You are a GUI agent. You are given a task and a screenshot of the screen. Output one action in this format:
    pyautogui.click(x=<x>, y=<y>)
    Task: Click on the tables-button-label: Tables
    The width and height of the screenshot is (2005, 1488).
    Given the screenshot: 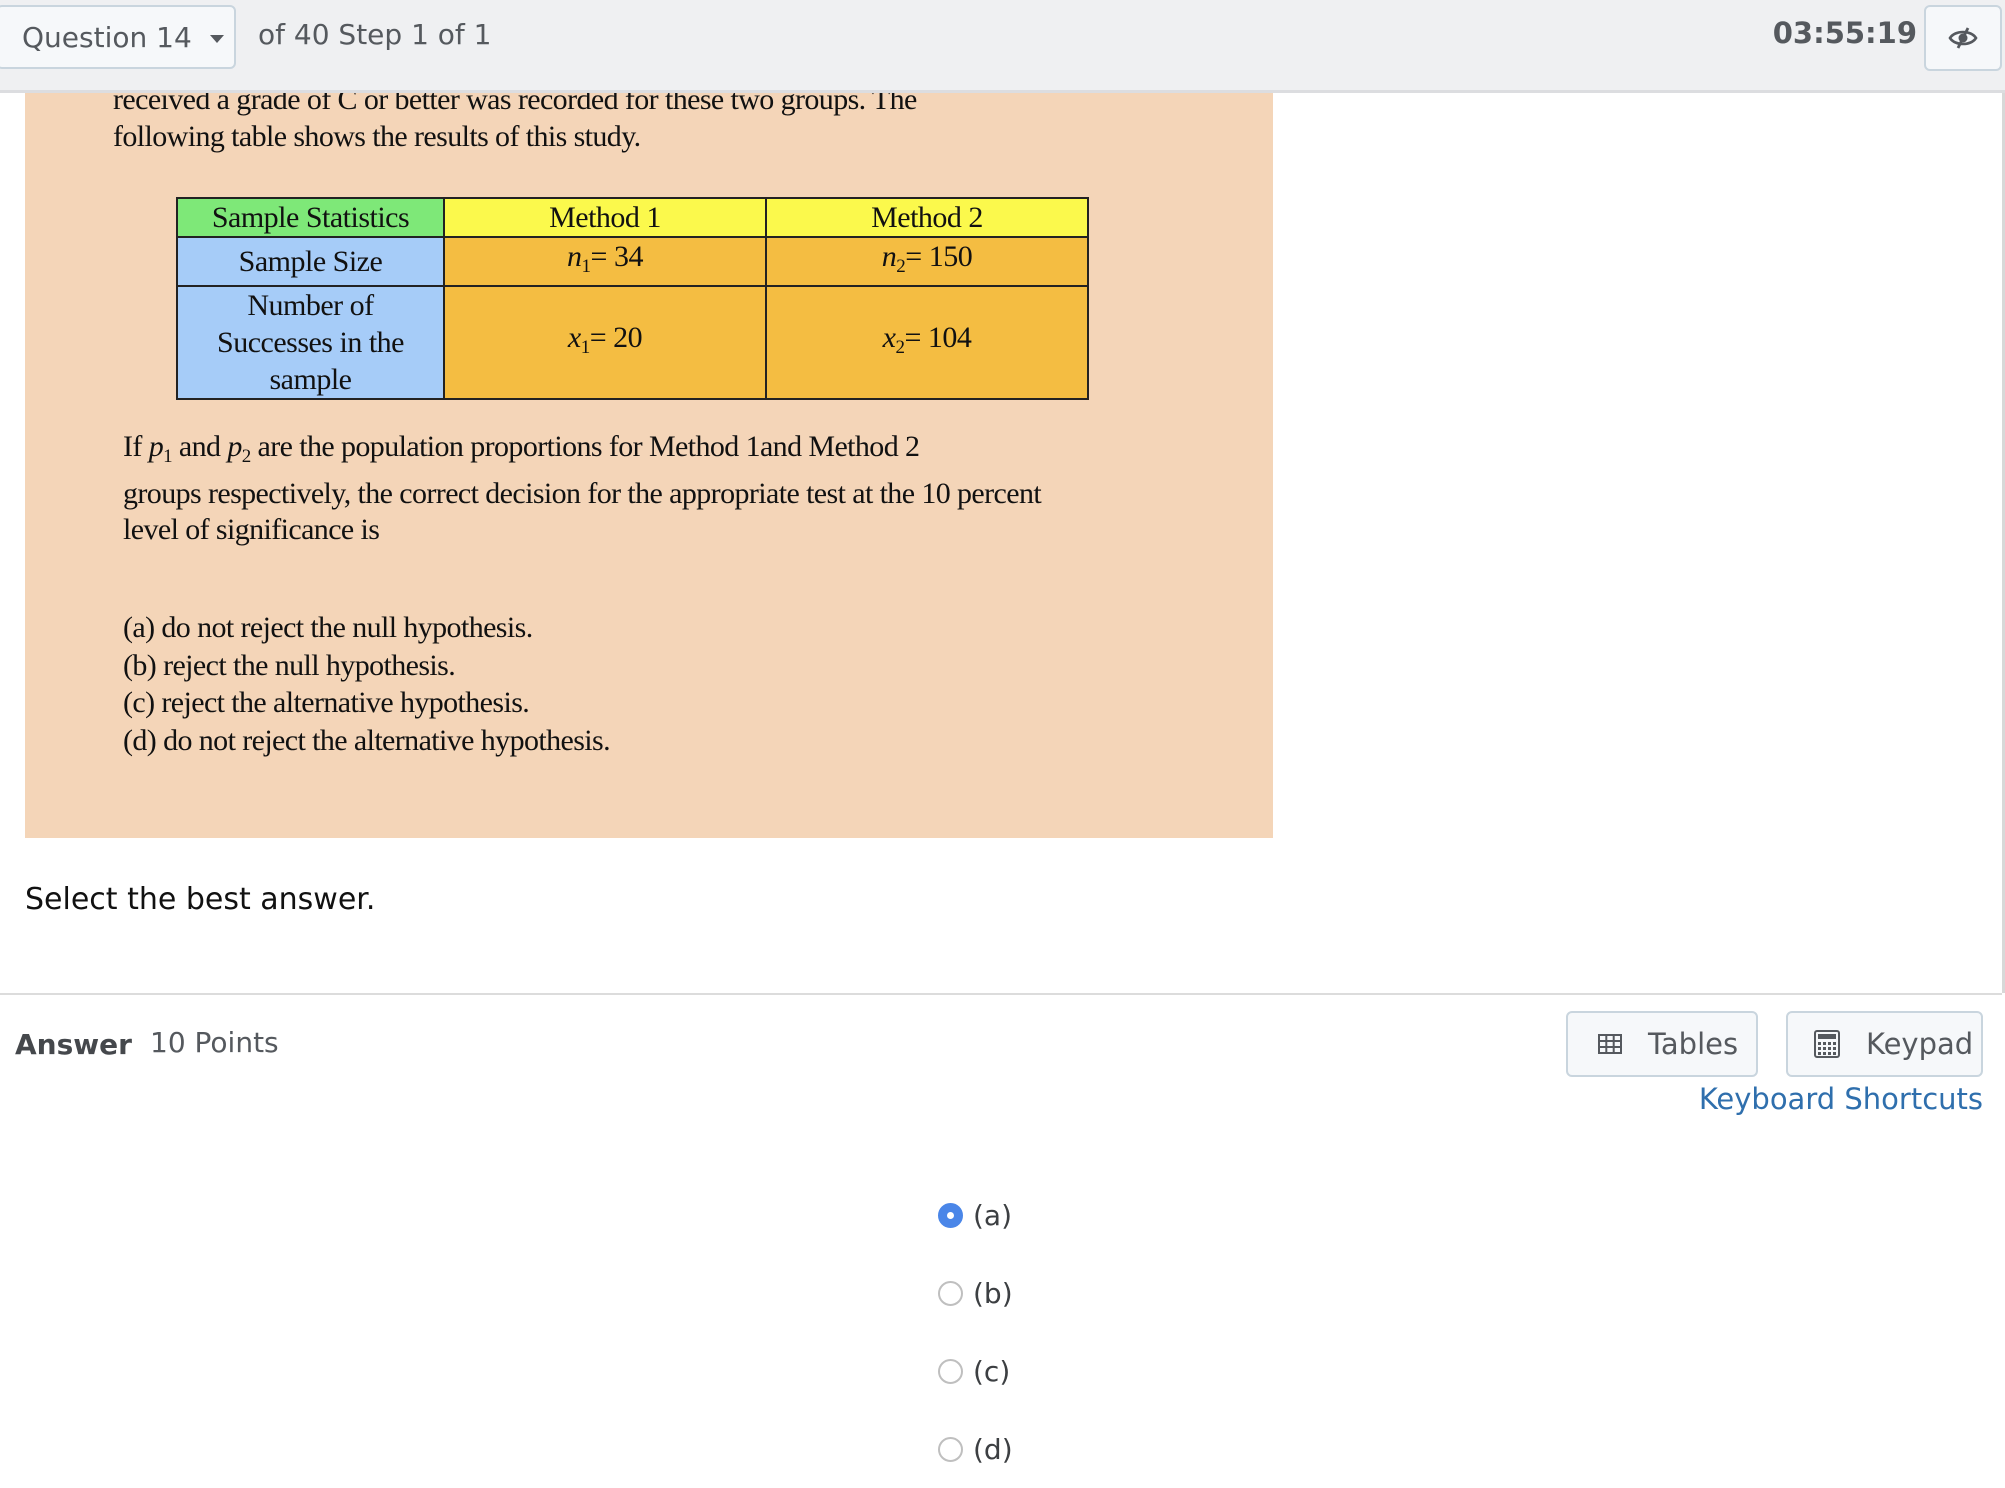 What is the action you would take?
    pyautogui.click(x=1693, y=1044)
    